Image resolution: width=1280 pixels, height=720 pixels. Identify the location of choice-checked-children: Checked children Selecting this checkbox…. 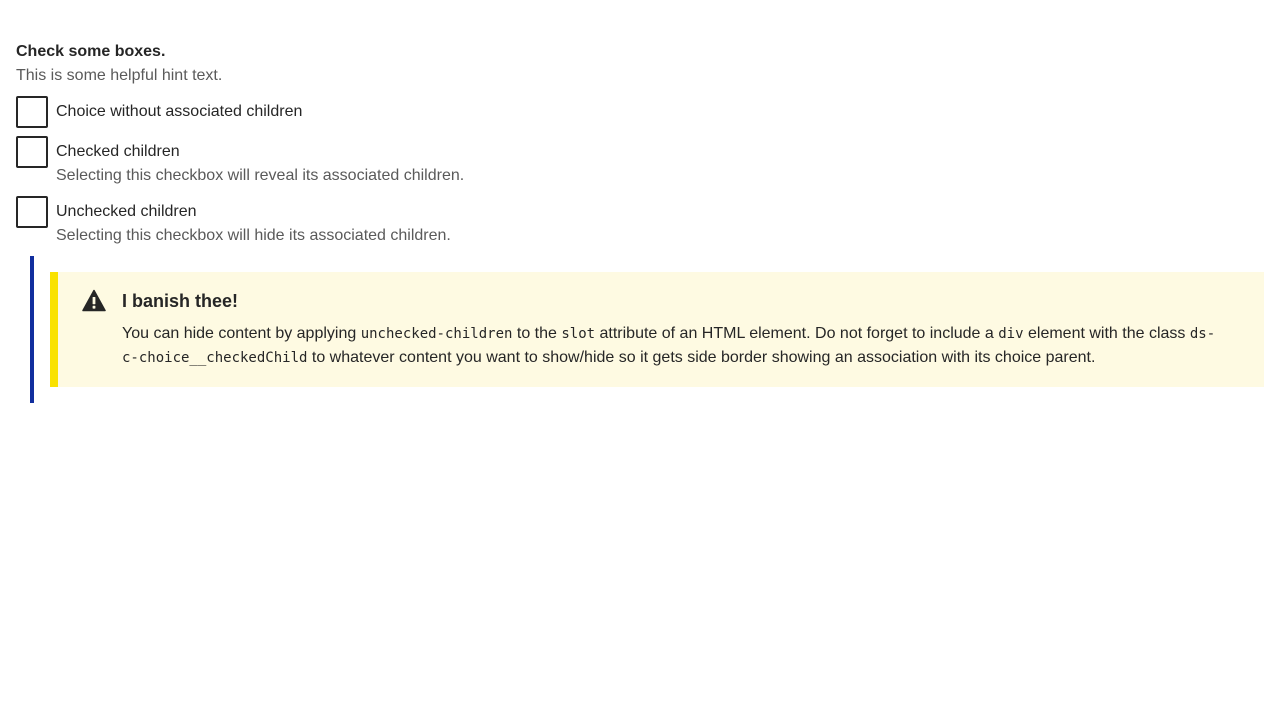
(640, 162).